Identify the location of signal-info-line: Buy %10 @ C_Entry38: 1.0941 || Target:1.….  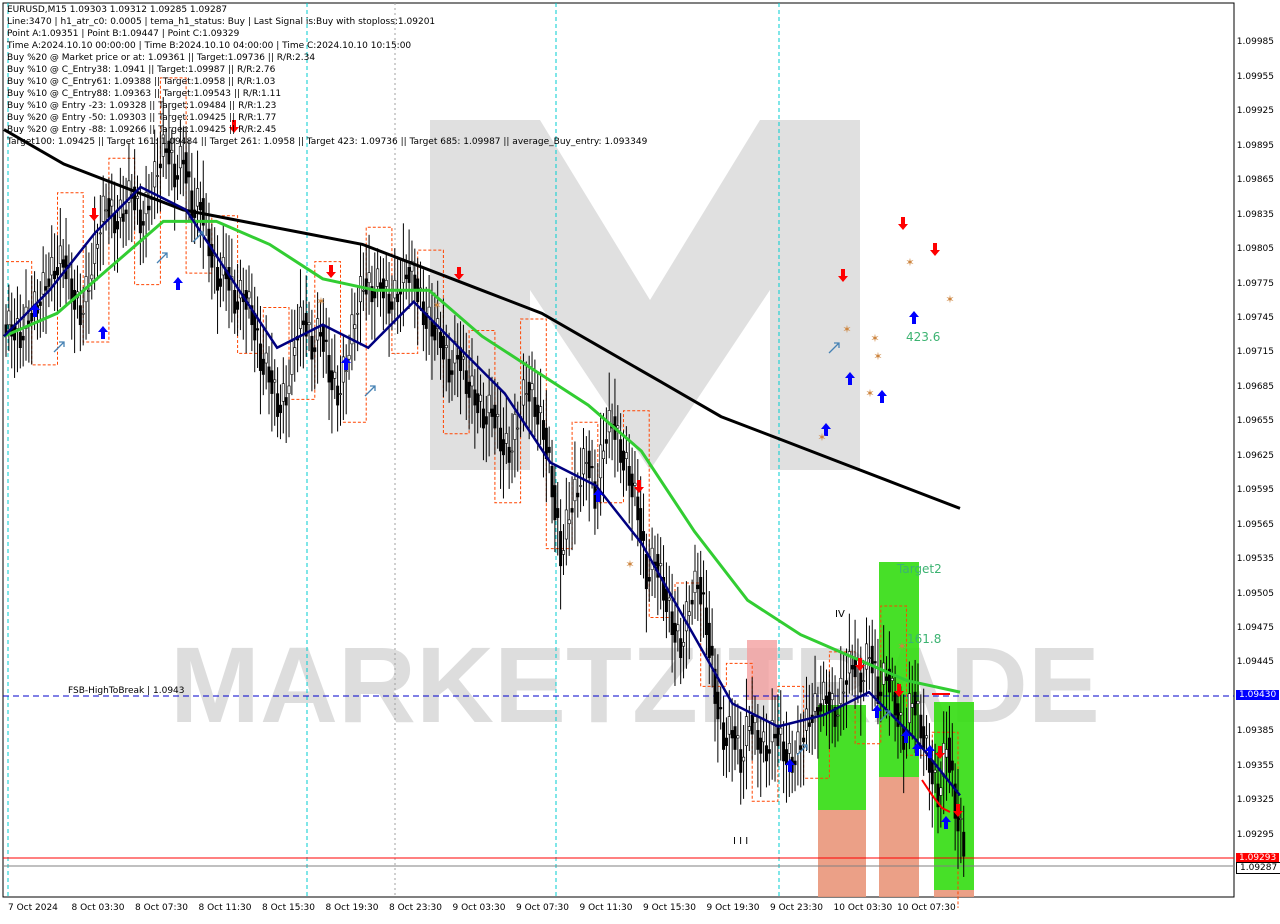
(141, 70).